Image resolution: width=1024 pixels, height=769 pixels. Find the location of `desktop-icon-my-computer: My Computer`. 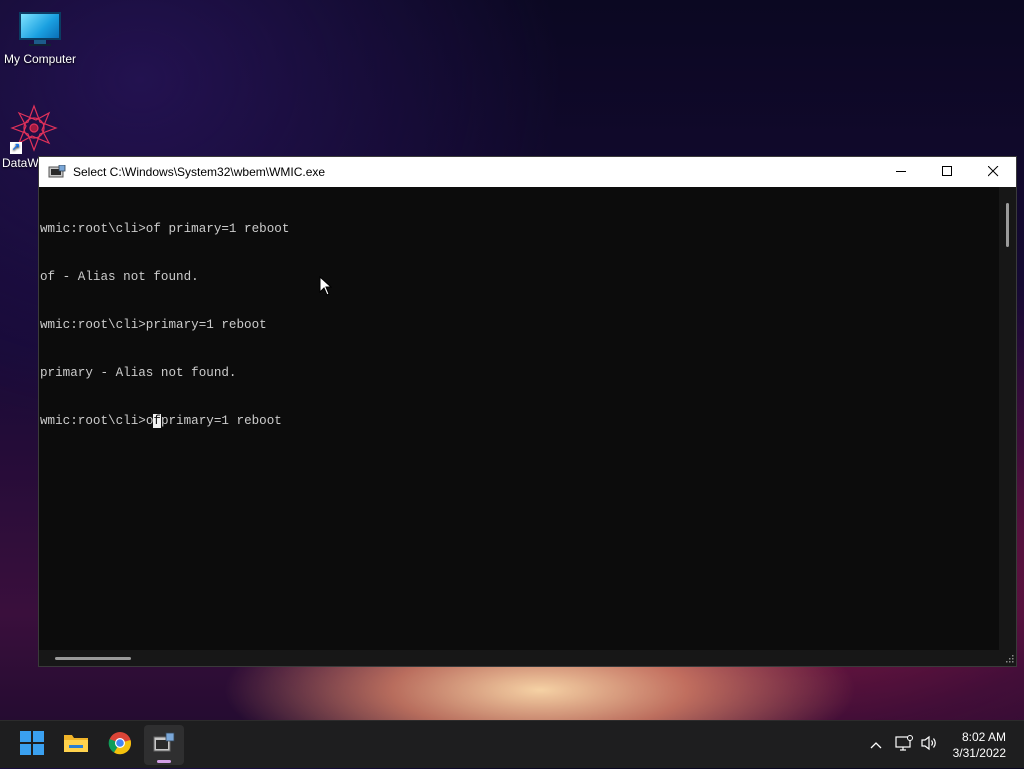

desktop-icon-my-computer: My Computer is located at coordinates (40, 34).